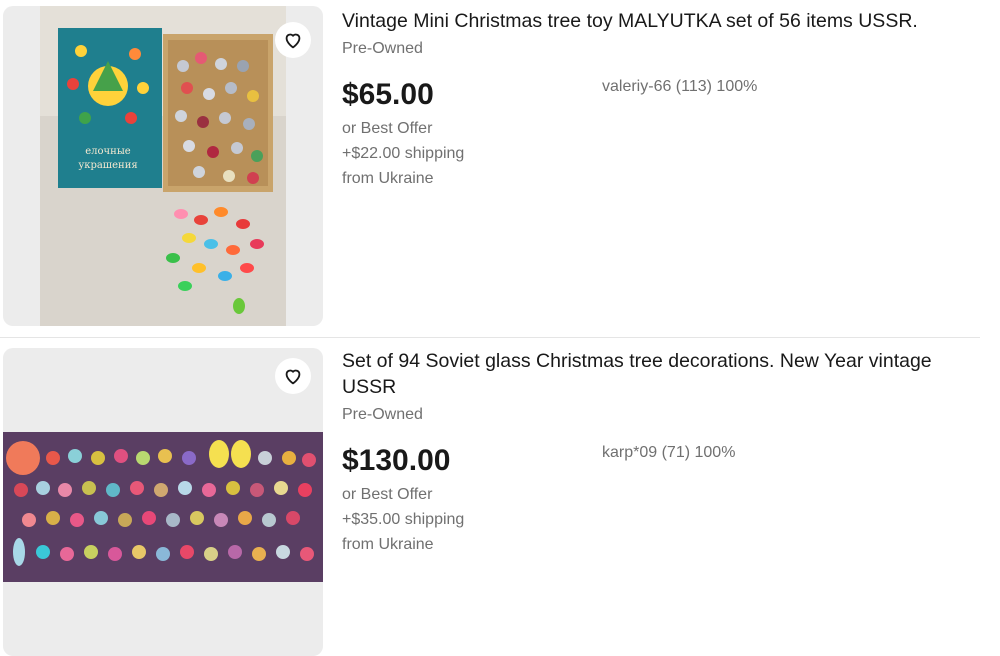 Image resolution: width=1000 pixels, height=656 pixels. Describe the element at coordinates (680, 86) in the screenshot. I see `seller-info: valeriy-66 (113) 100%` at that location.